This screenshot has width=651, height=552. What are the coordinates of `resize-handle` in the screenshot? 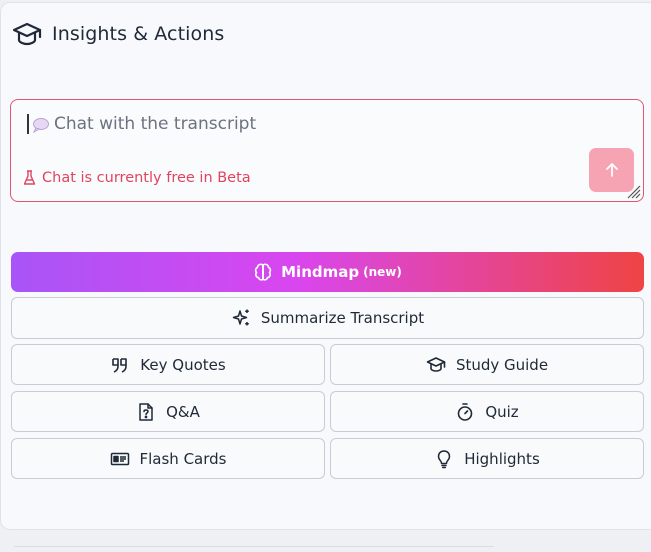 It's located at (633, 191).